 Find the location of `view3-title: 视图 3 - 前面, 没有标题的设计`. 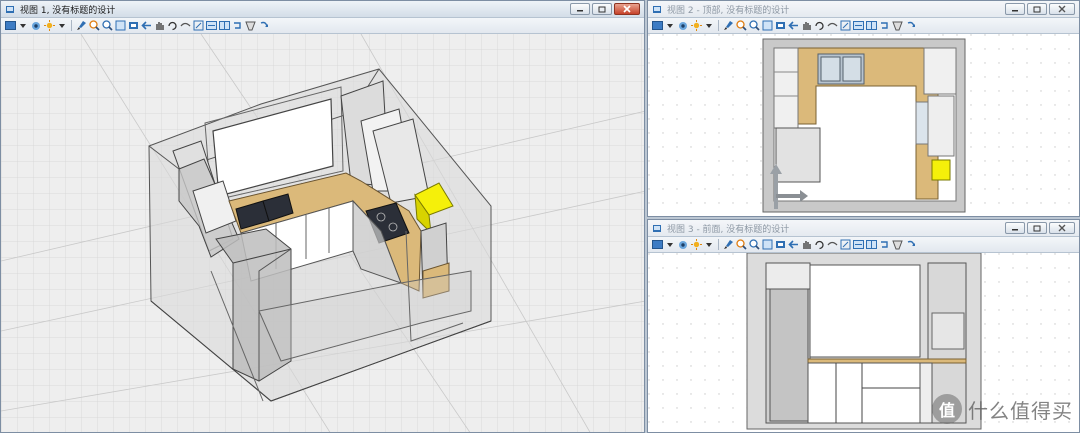

view3-title: 视图 3 - 前面, 没有标题的设计 is located at coordinates (728, 229).